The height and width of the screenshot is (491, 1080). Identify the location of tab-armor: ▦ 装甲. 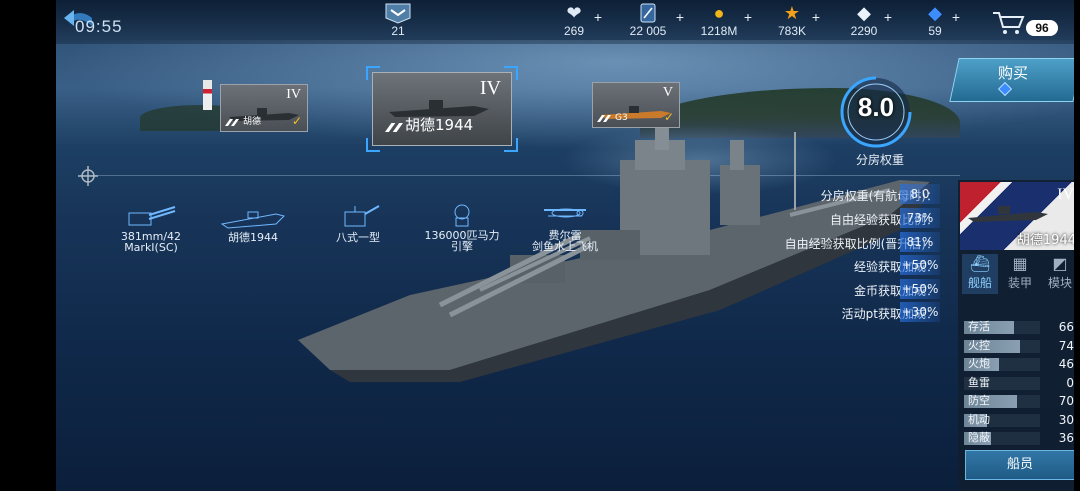
(1020, 274).